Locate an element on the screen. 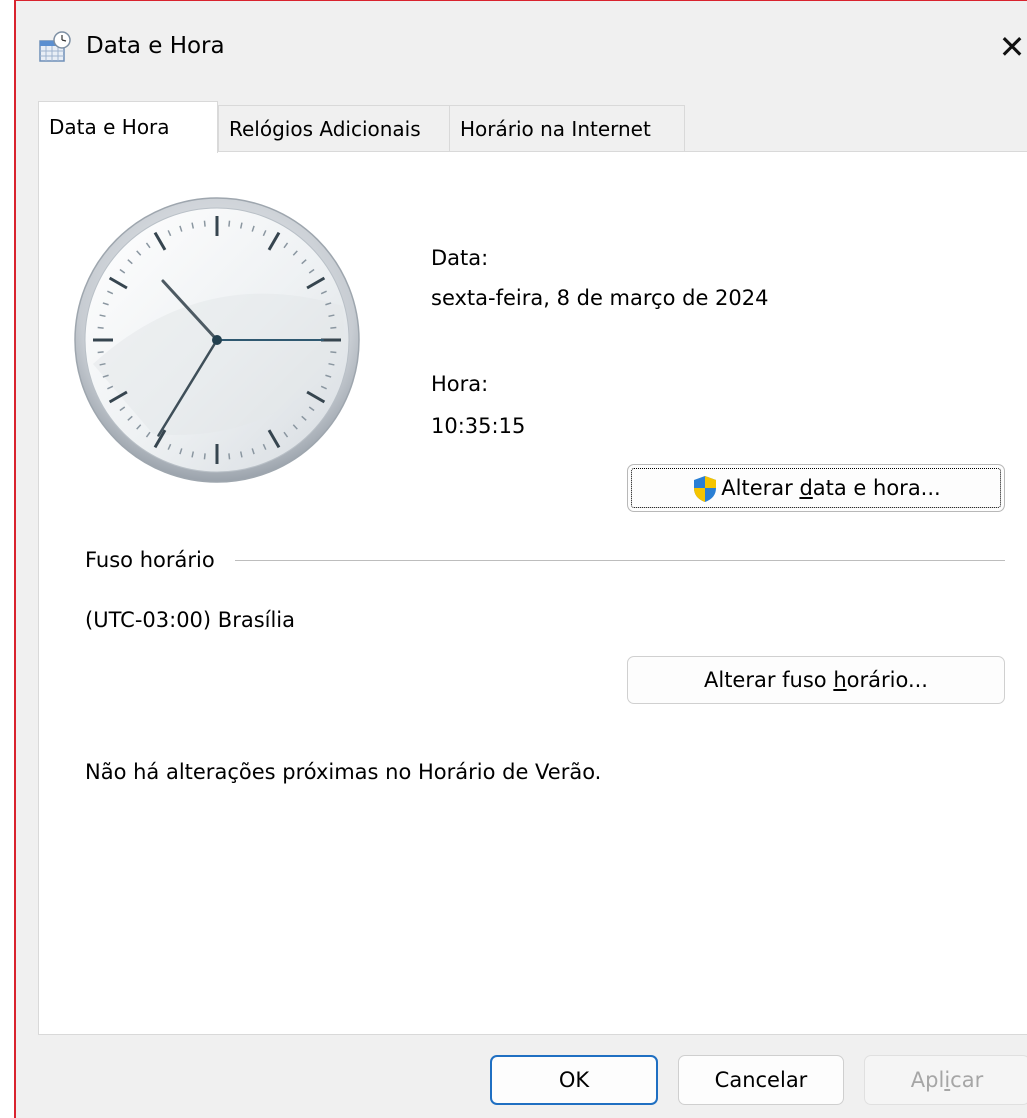 This screenshot has height=1118, width=1027. window-title: Data e Hora is located at coordinates (155, 46).